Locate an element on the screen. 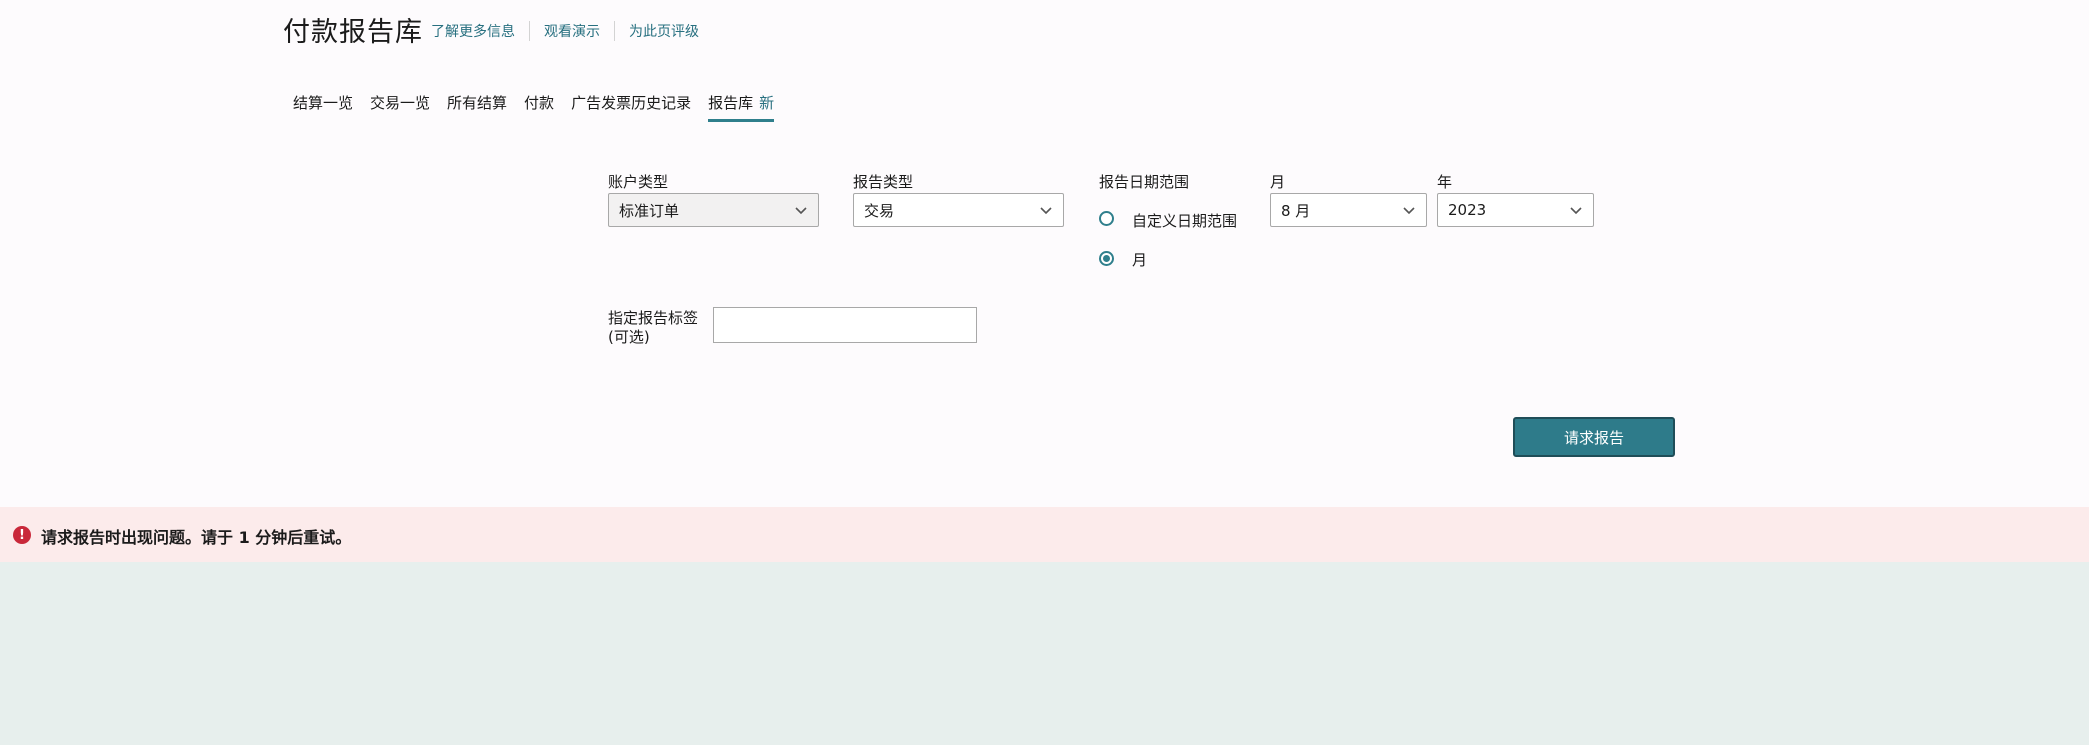 Image resolution: width=2089 pixels, height=745 pixels. request-report-button: 请求报告 is located at coordinates (1594, 437).